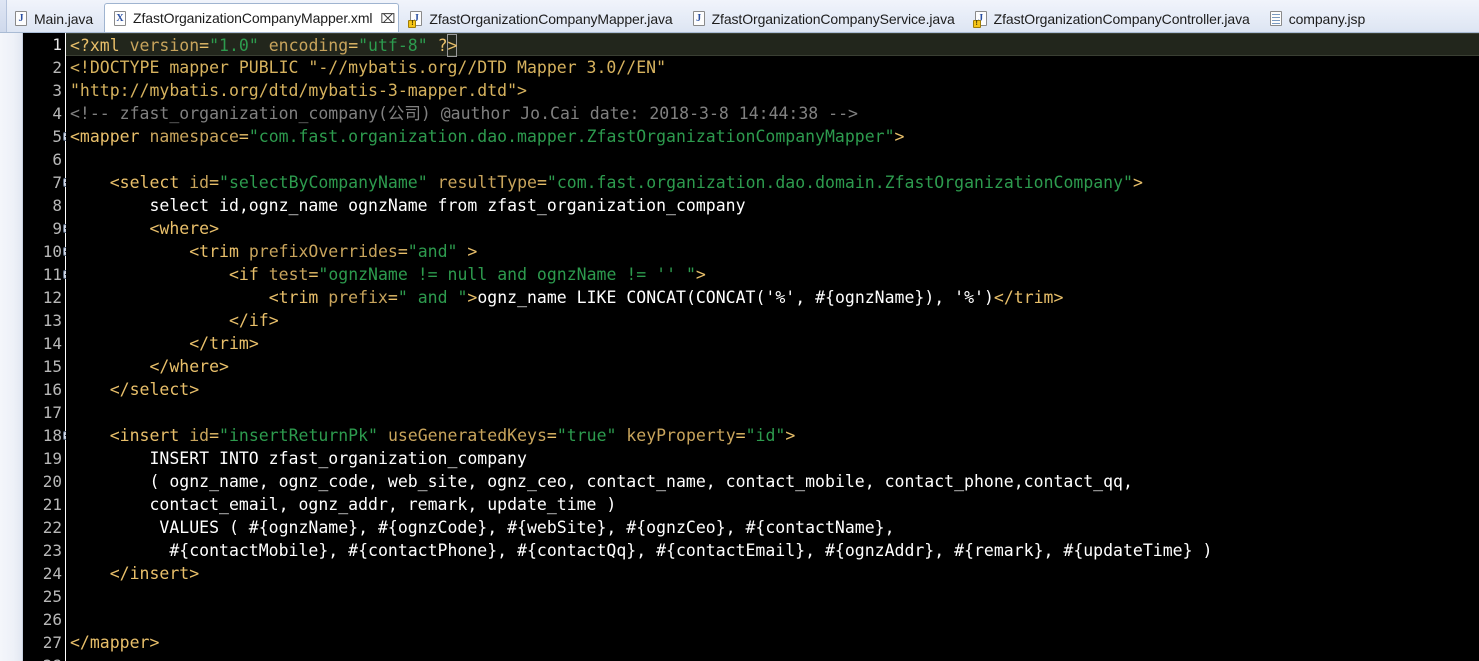  Describe the element at coordinates (57, 90) in the screenshot. I see `line-number-label: 3` at that location.